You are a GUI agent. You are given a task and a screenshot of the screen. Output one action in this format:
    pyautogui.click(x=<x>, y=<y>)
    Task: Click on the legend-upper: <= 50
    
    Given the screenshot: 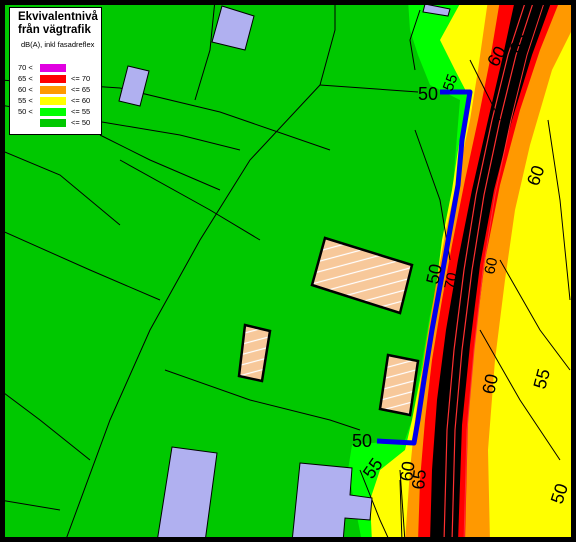 What is the action you would take?
    pyautogui.click(x=81, y=122)
    